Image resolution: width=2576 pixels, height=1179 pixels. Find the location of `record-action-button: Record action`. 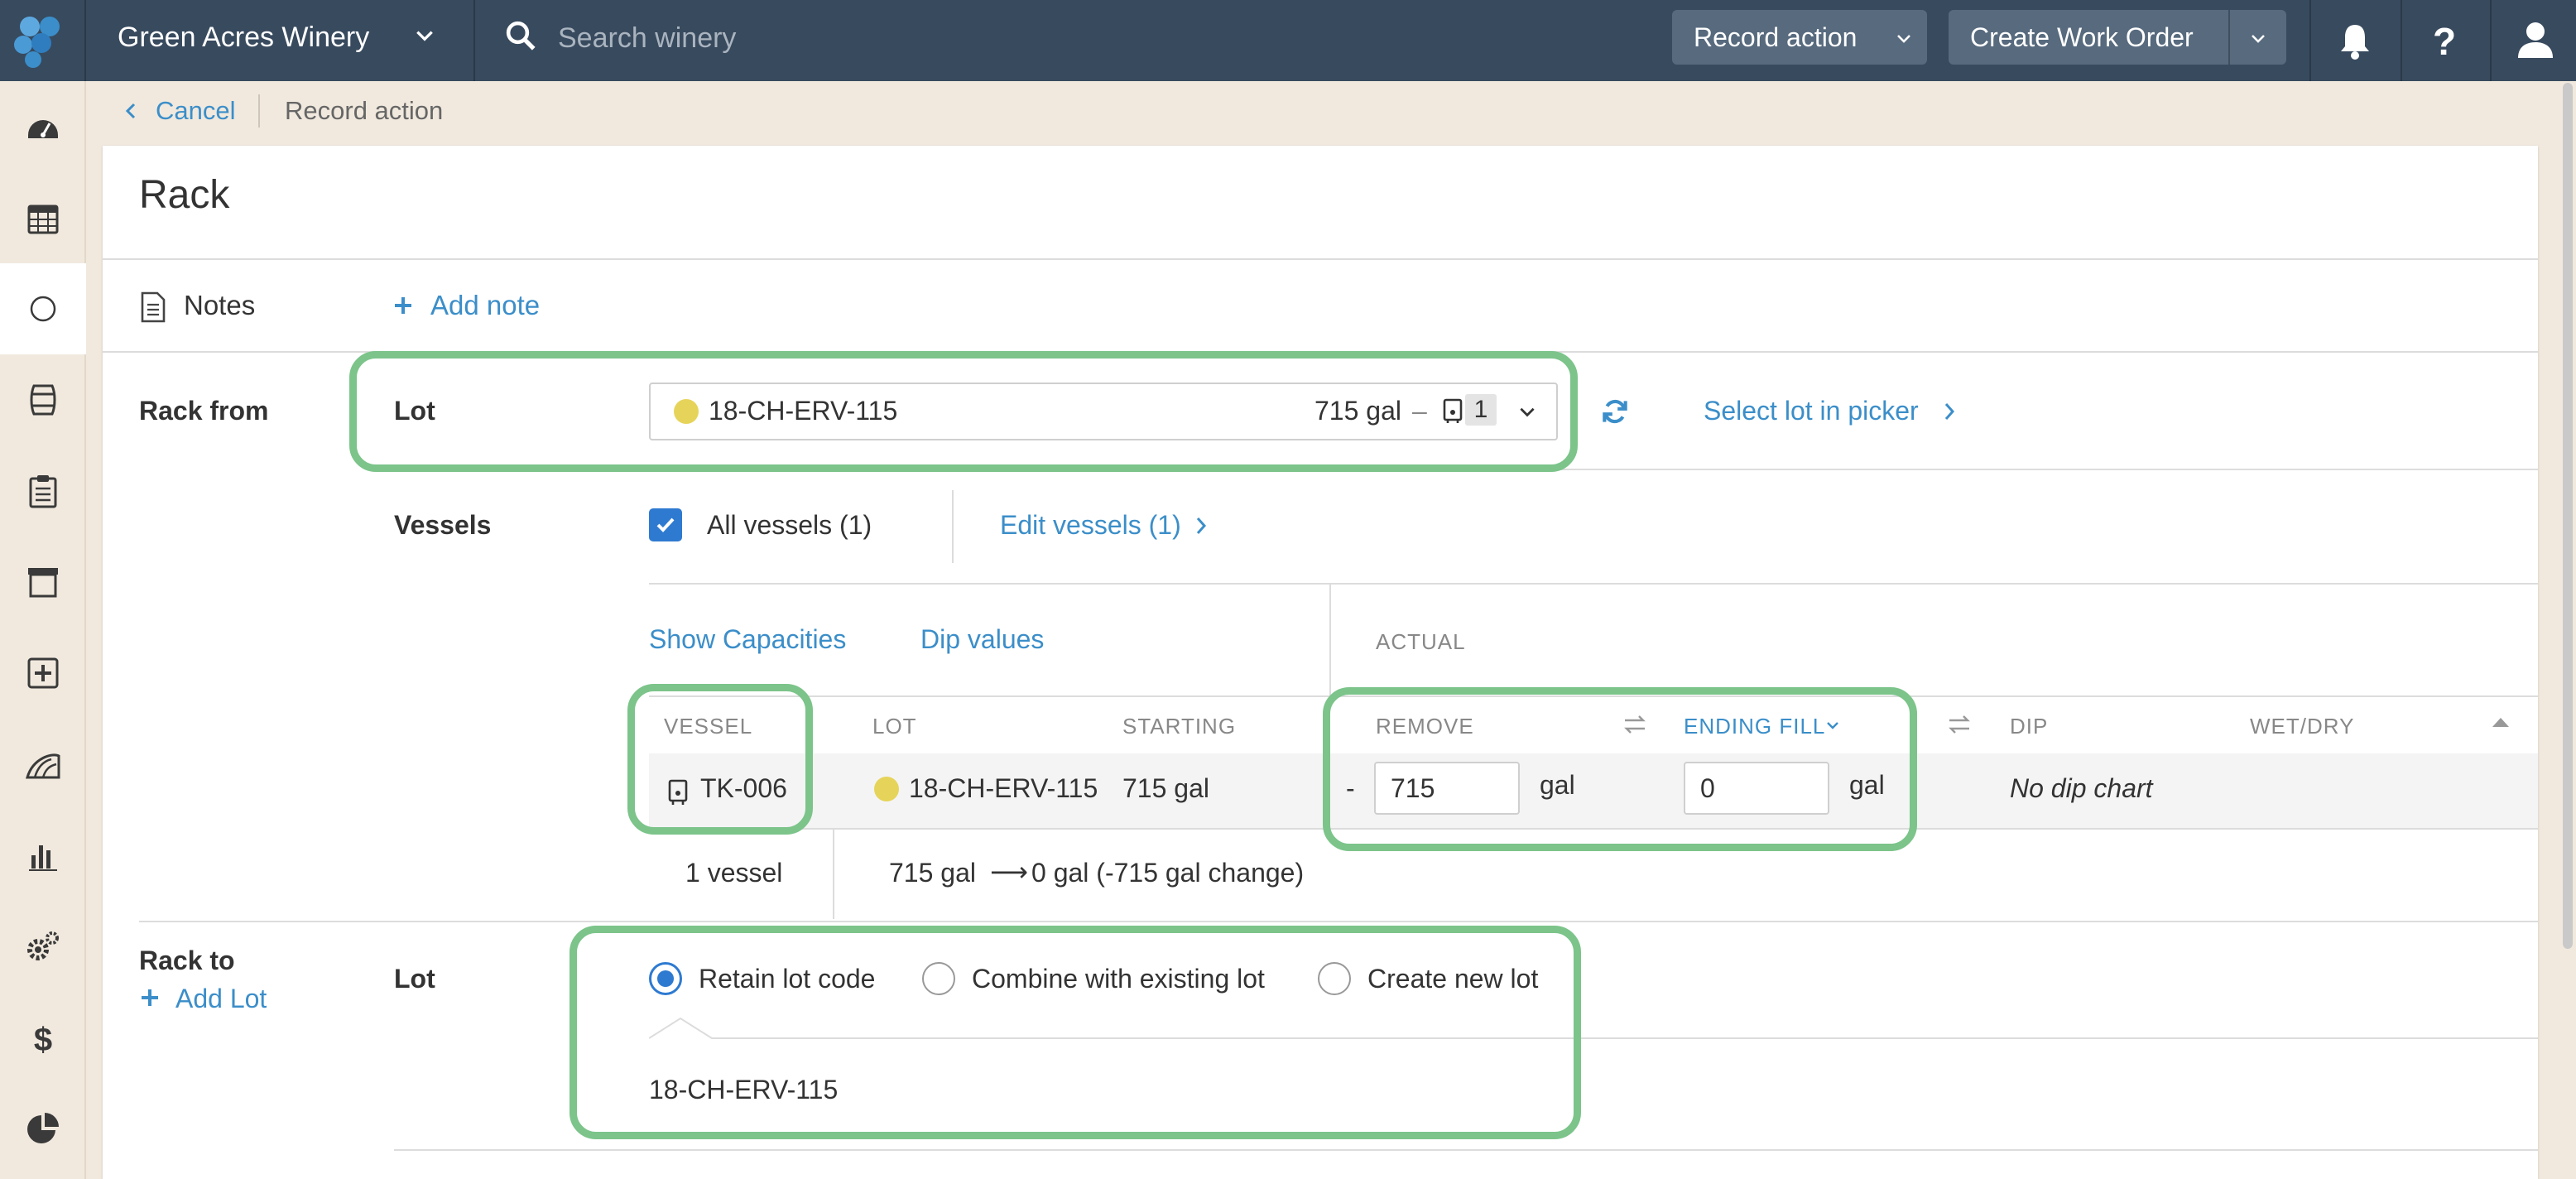

record-action-button: Record action is located at coordinates (1799, 37).